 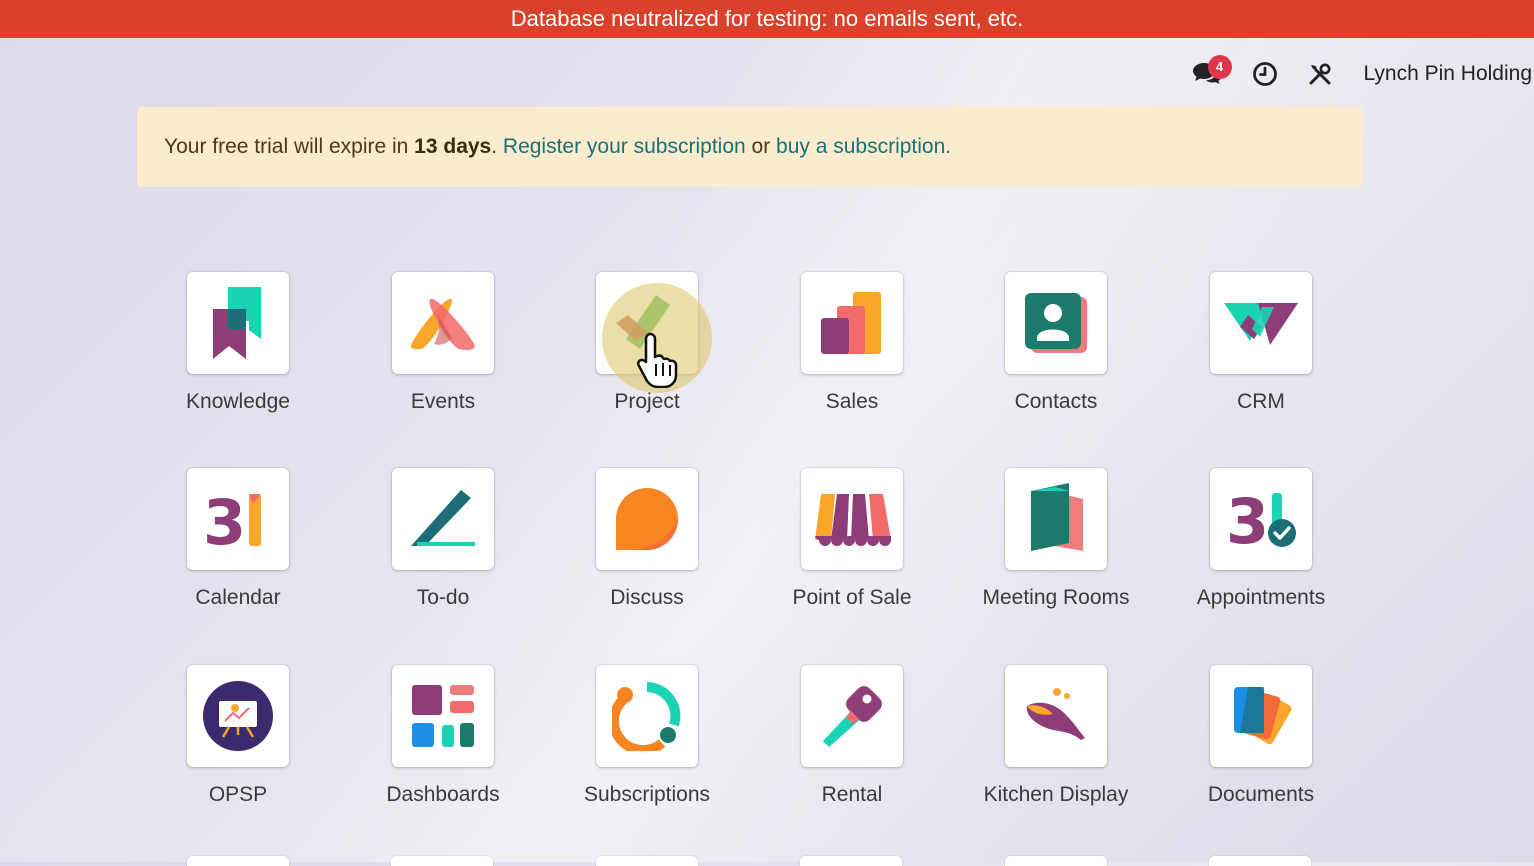 I want to click on chat-icon: 4, so click(x=1207, y=74).